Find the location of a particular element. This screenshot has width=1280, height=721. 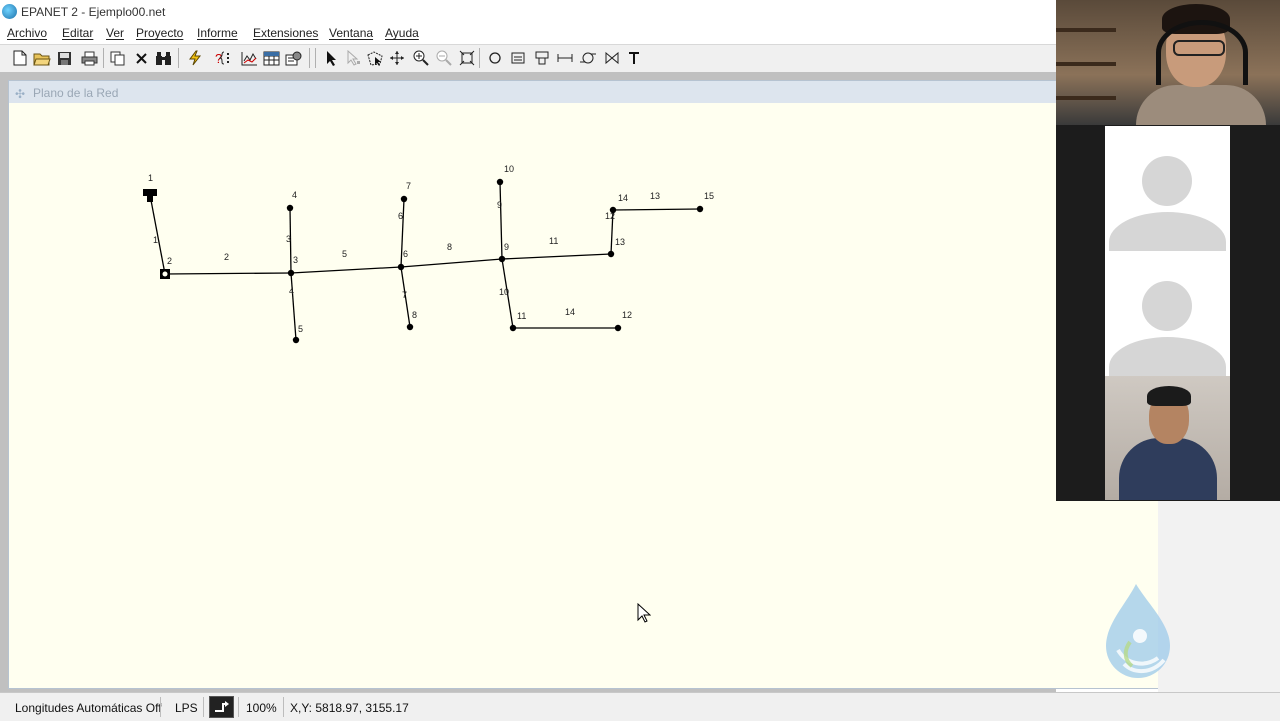

menu-editar: Editar is located at coordinates (77, 33).